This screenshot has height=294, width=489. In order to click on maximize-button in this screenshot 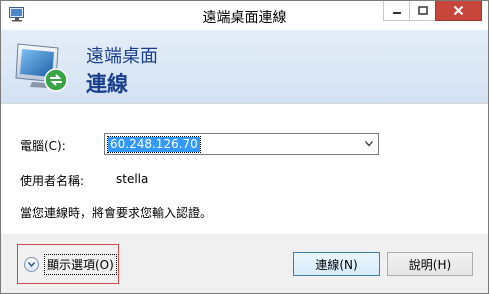, I will do `click(422, 11)`.